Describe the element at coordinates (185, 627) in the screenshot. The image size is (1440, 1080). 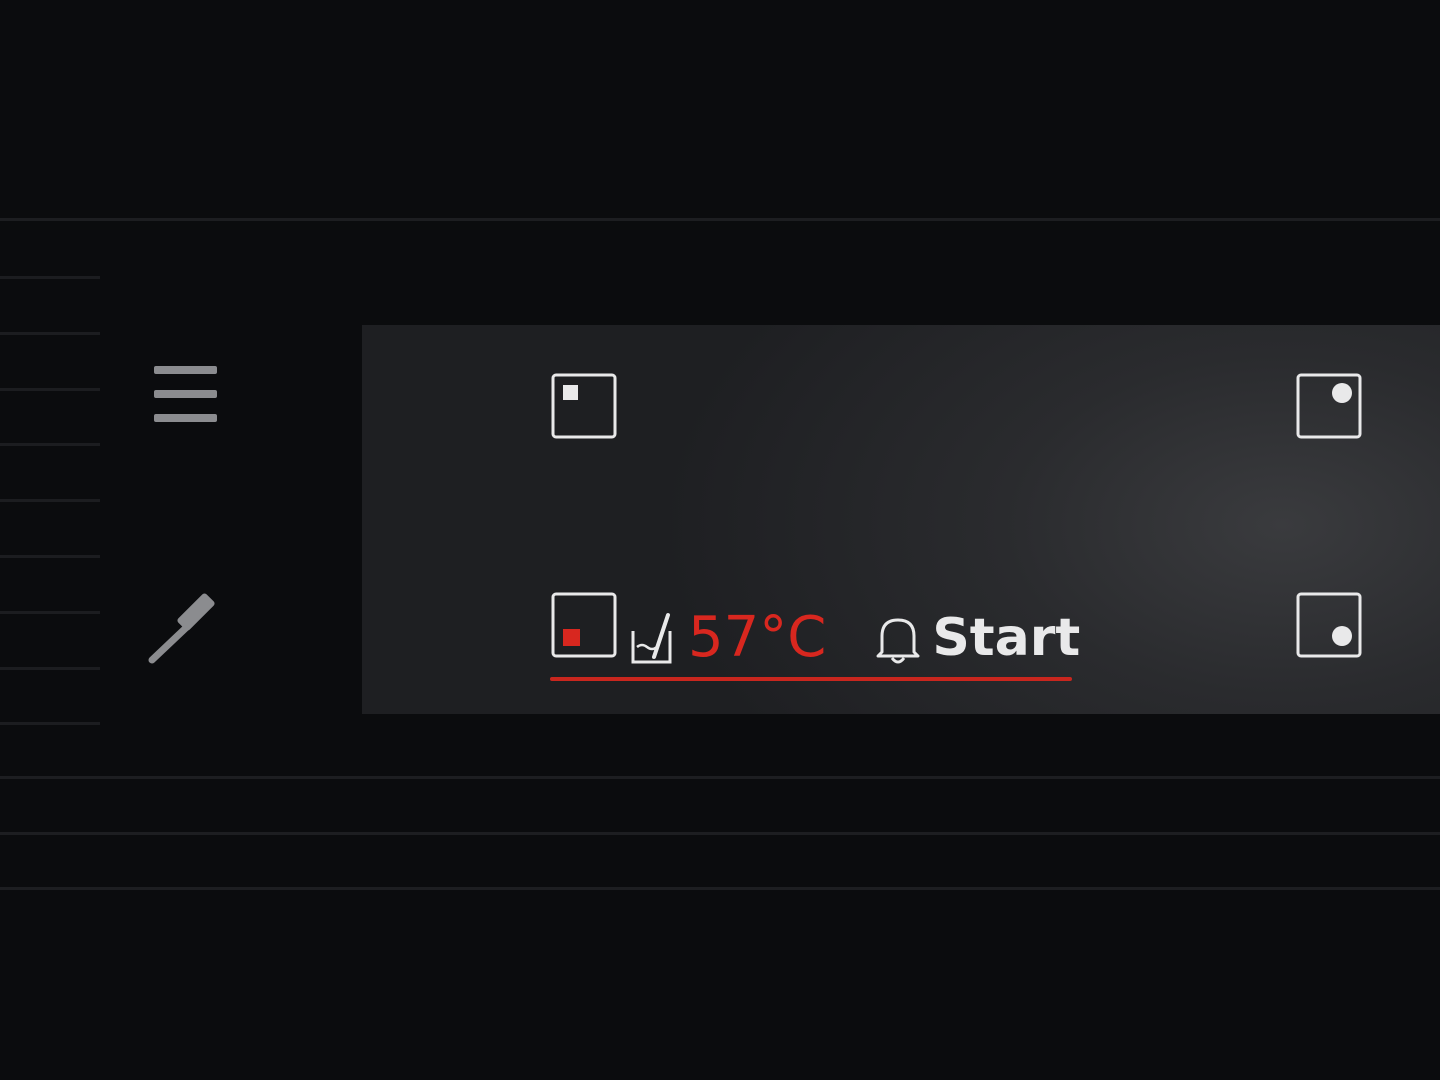
I see `food-probe-icon` at that location.